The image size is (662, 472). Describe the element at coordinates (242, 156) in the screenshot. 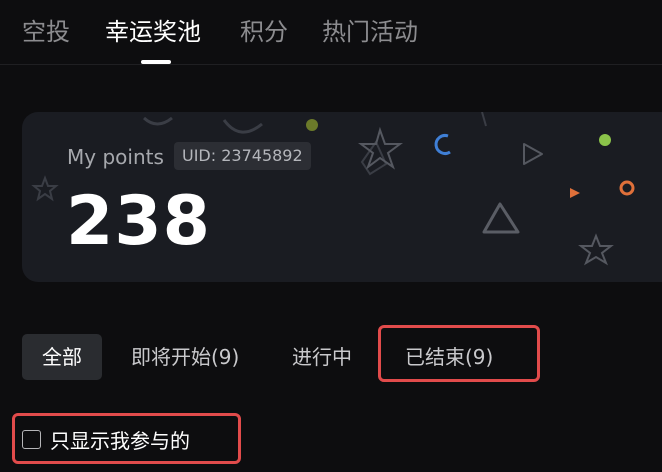

I see `uid-badge: UID: 23745892` at that location.